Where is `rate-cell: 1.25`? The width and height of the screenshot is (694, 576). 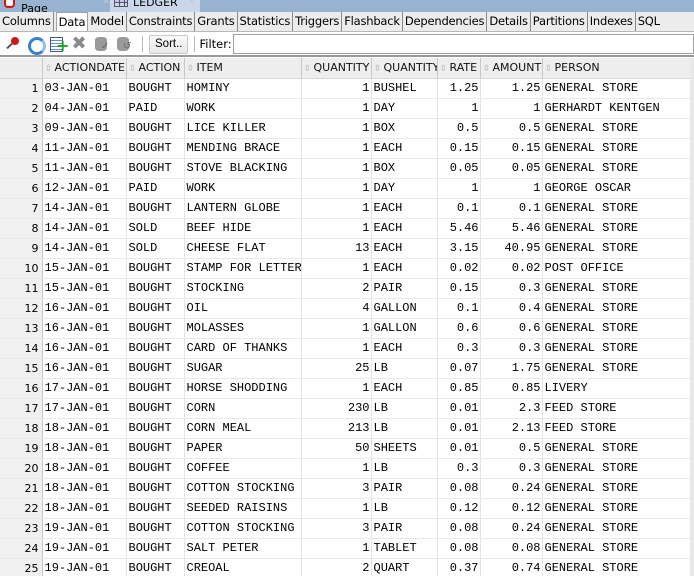
rate-cell: 1.25 is located at coordinates (459, 88).